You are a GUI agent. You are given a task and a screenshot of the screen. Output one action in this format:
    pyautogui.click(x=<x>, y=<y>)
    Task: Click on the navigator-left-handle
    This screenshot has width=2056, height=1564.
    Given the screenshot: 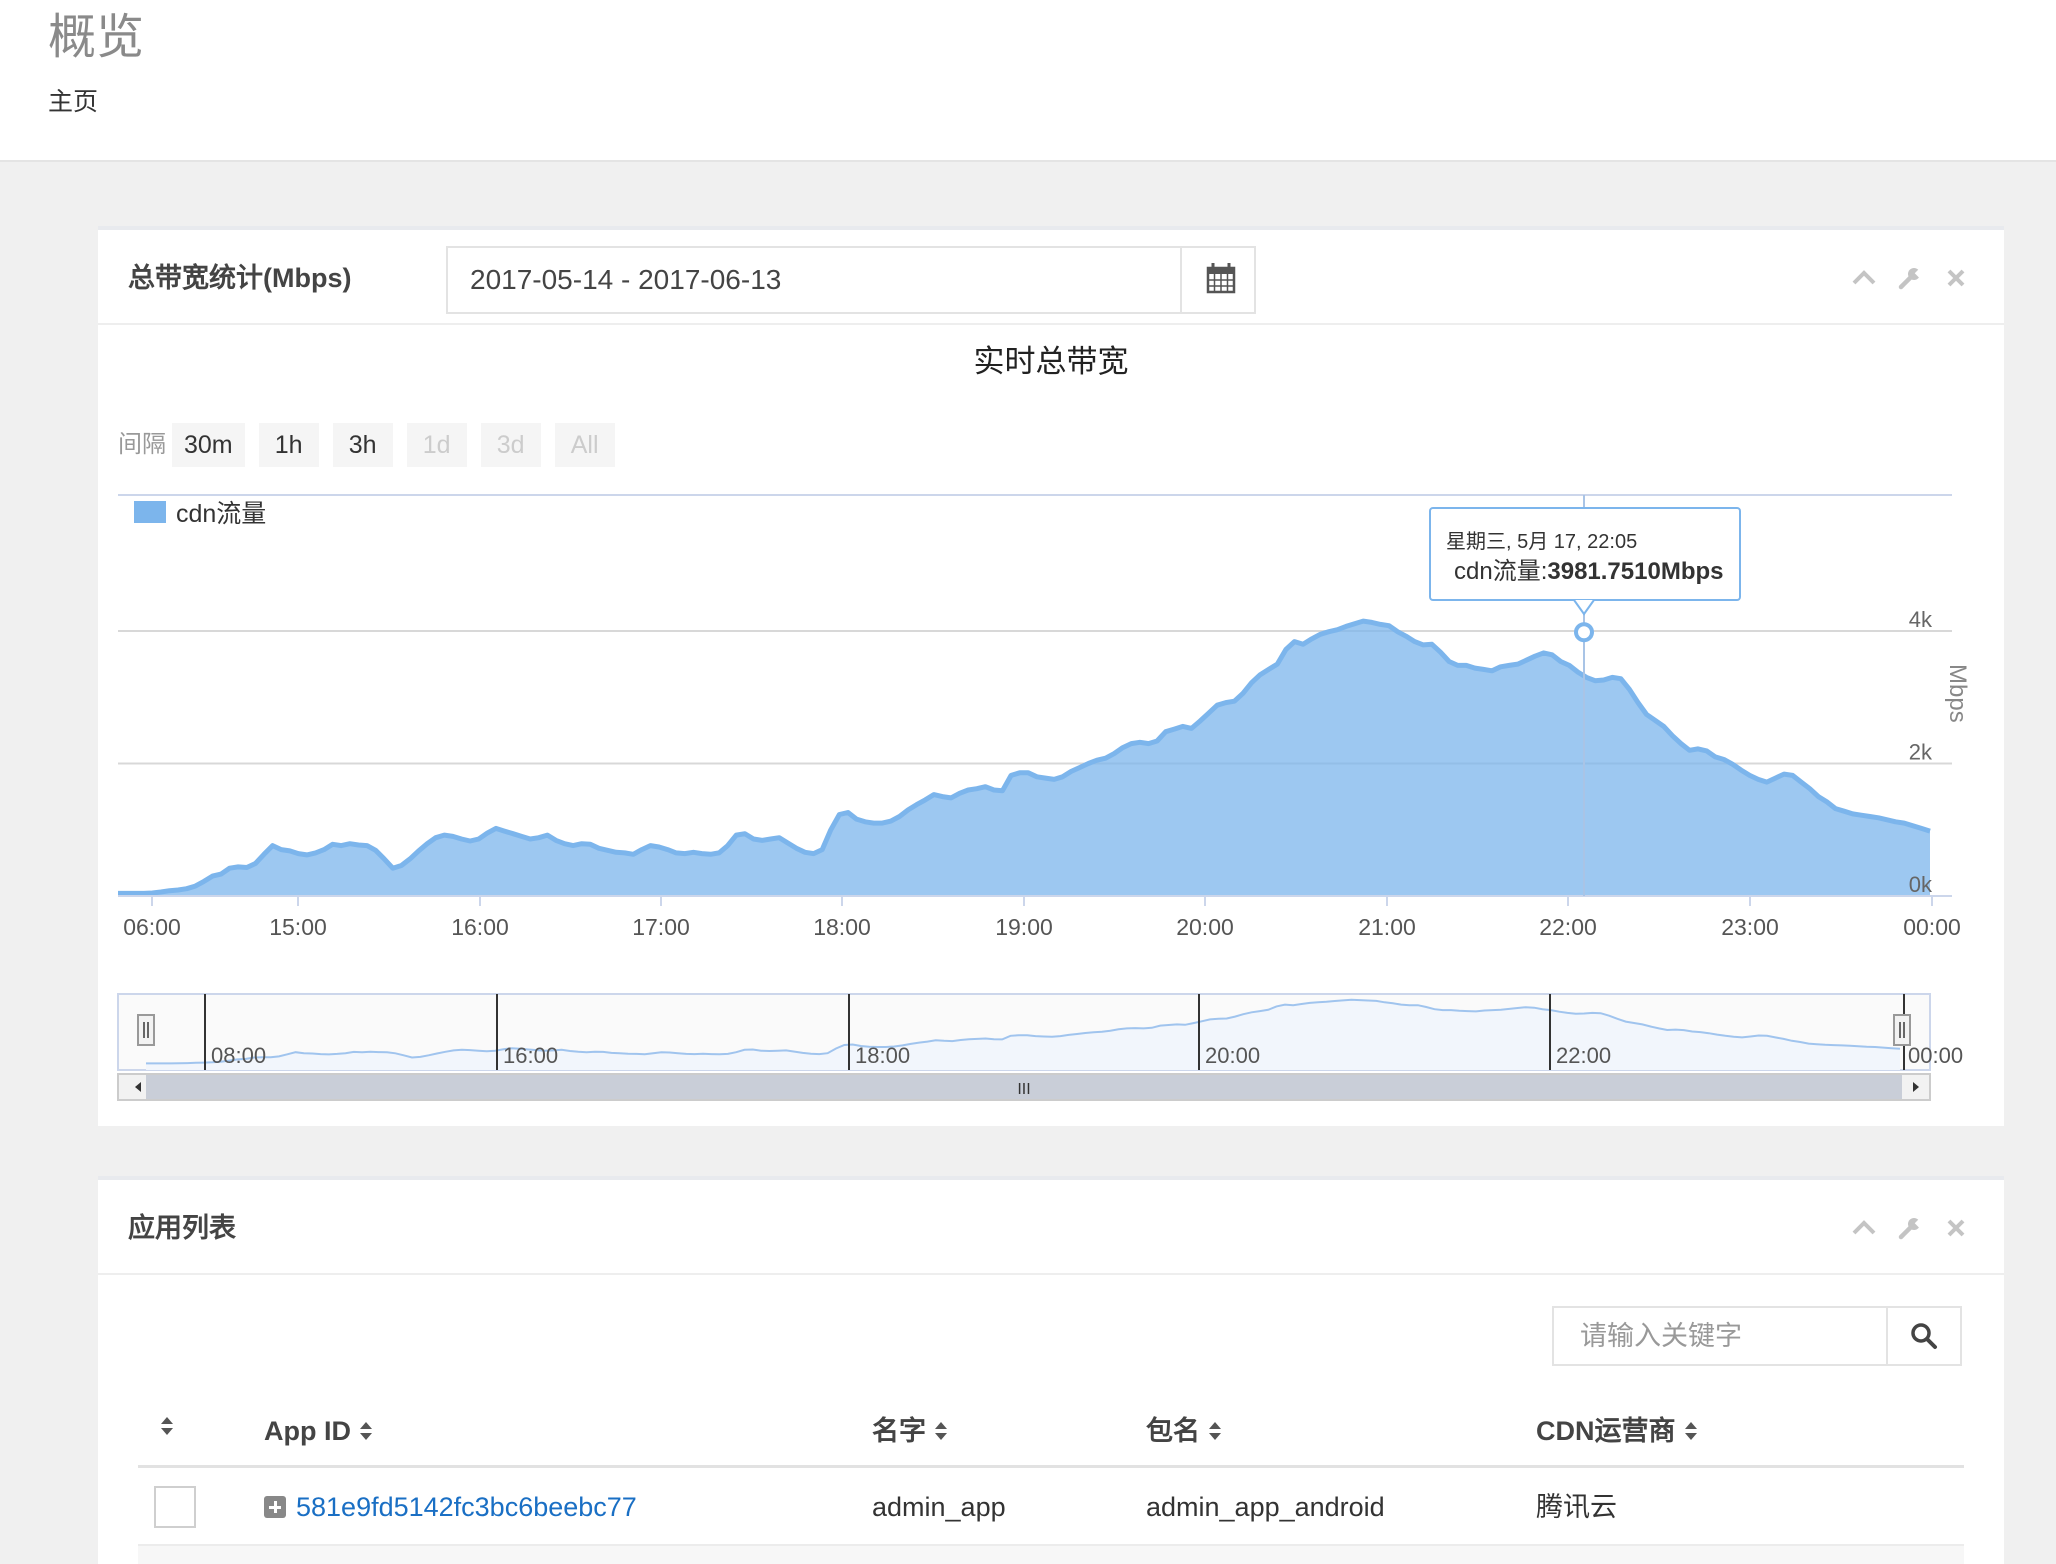 What is the action you would take?
    pyautogui.click(x=146, y=1030)
    